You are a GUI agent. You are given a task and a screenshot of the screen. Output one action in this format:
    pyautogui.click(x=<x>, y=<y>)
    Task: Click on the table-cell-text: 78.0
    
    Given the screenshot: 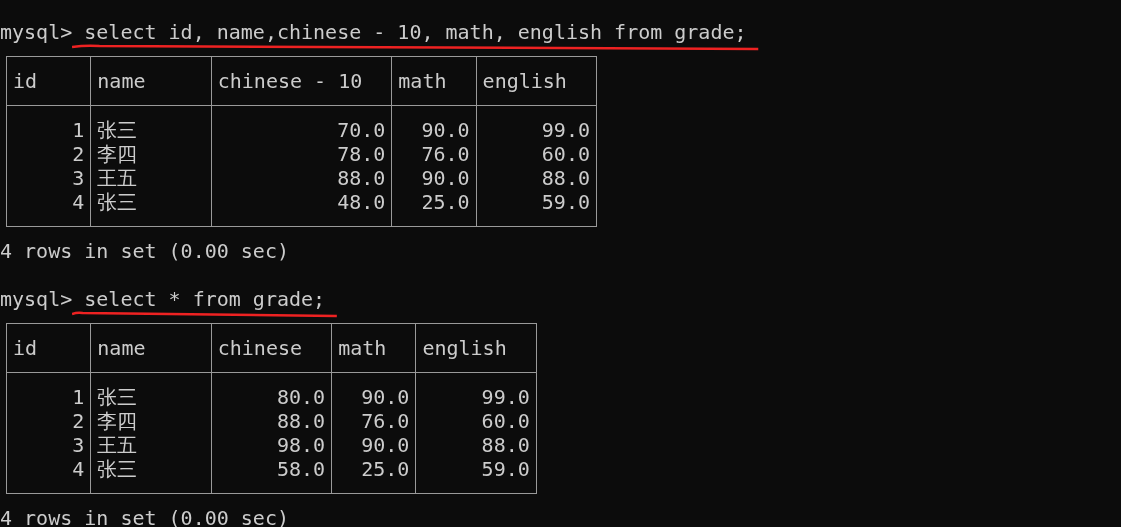 What is the action you would take?
    pyautogui.click(x=361, y=154)
    